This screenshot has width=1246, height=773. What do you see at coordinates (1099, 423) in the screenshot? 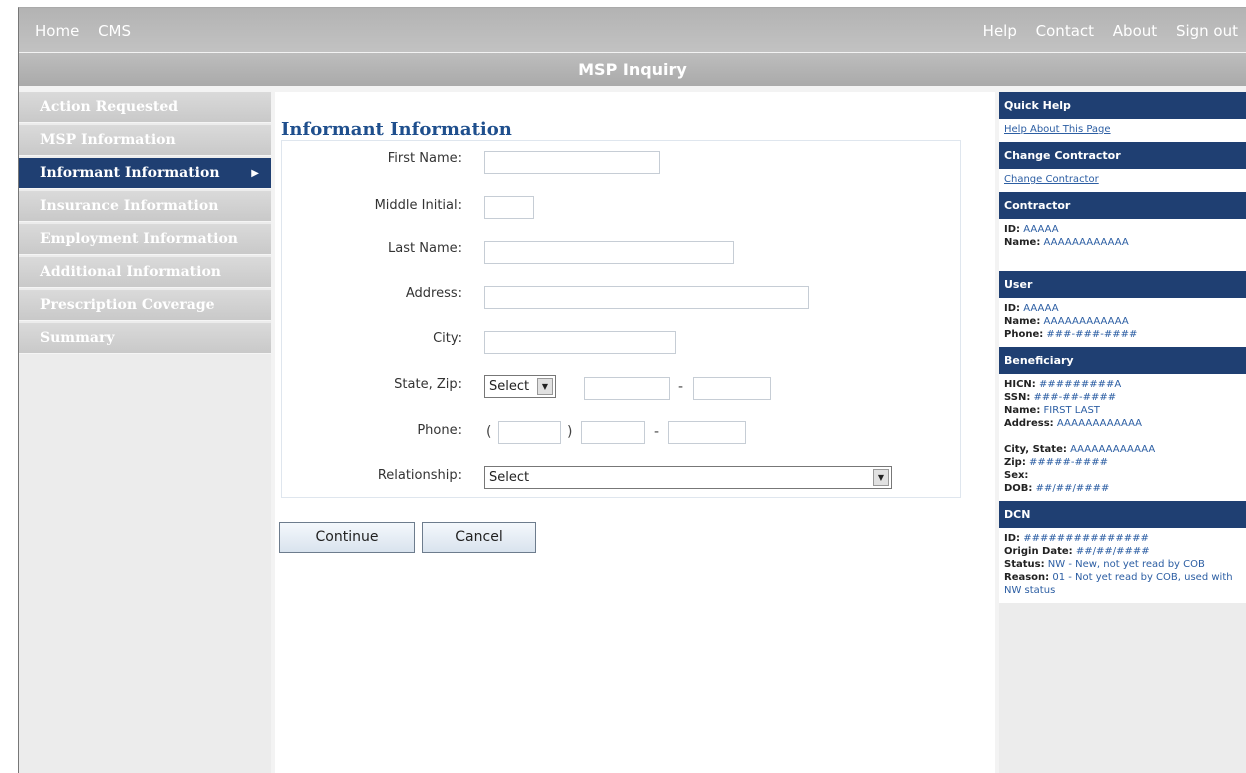
I see `bene-address: AAAAAAAAAAAA` at bounding box center [1099, 423].